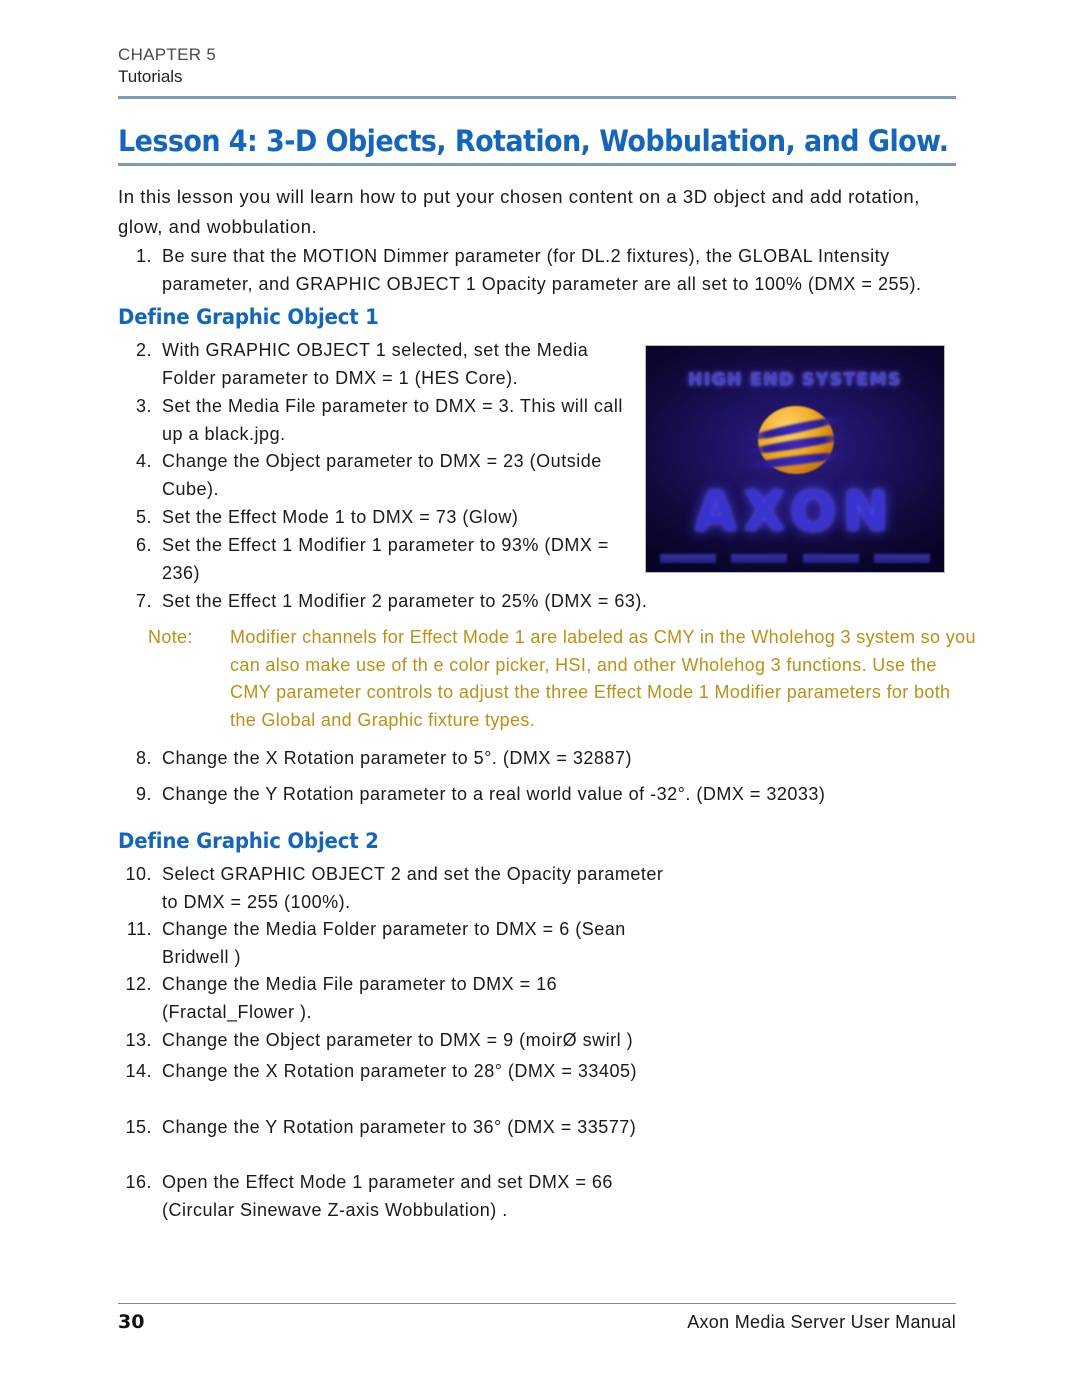  I want to click on step-number: 9., so click(143, 794).